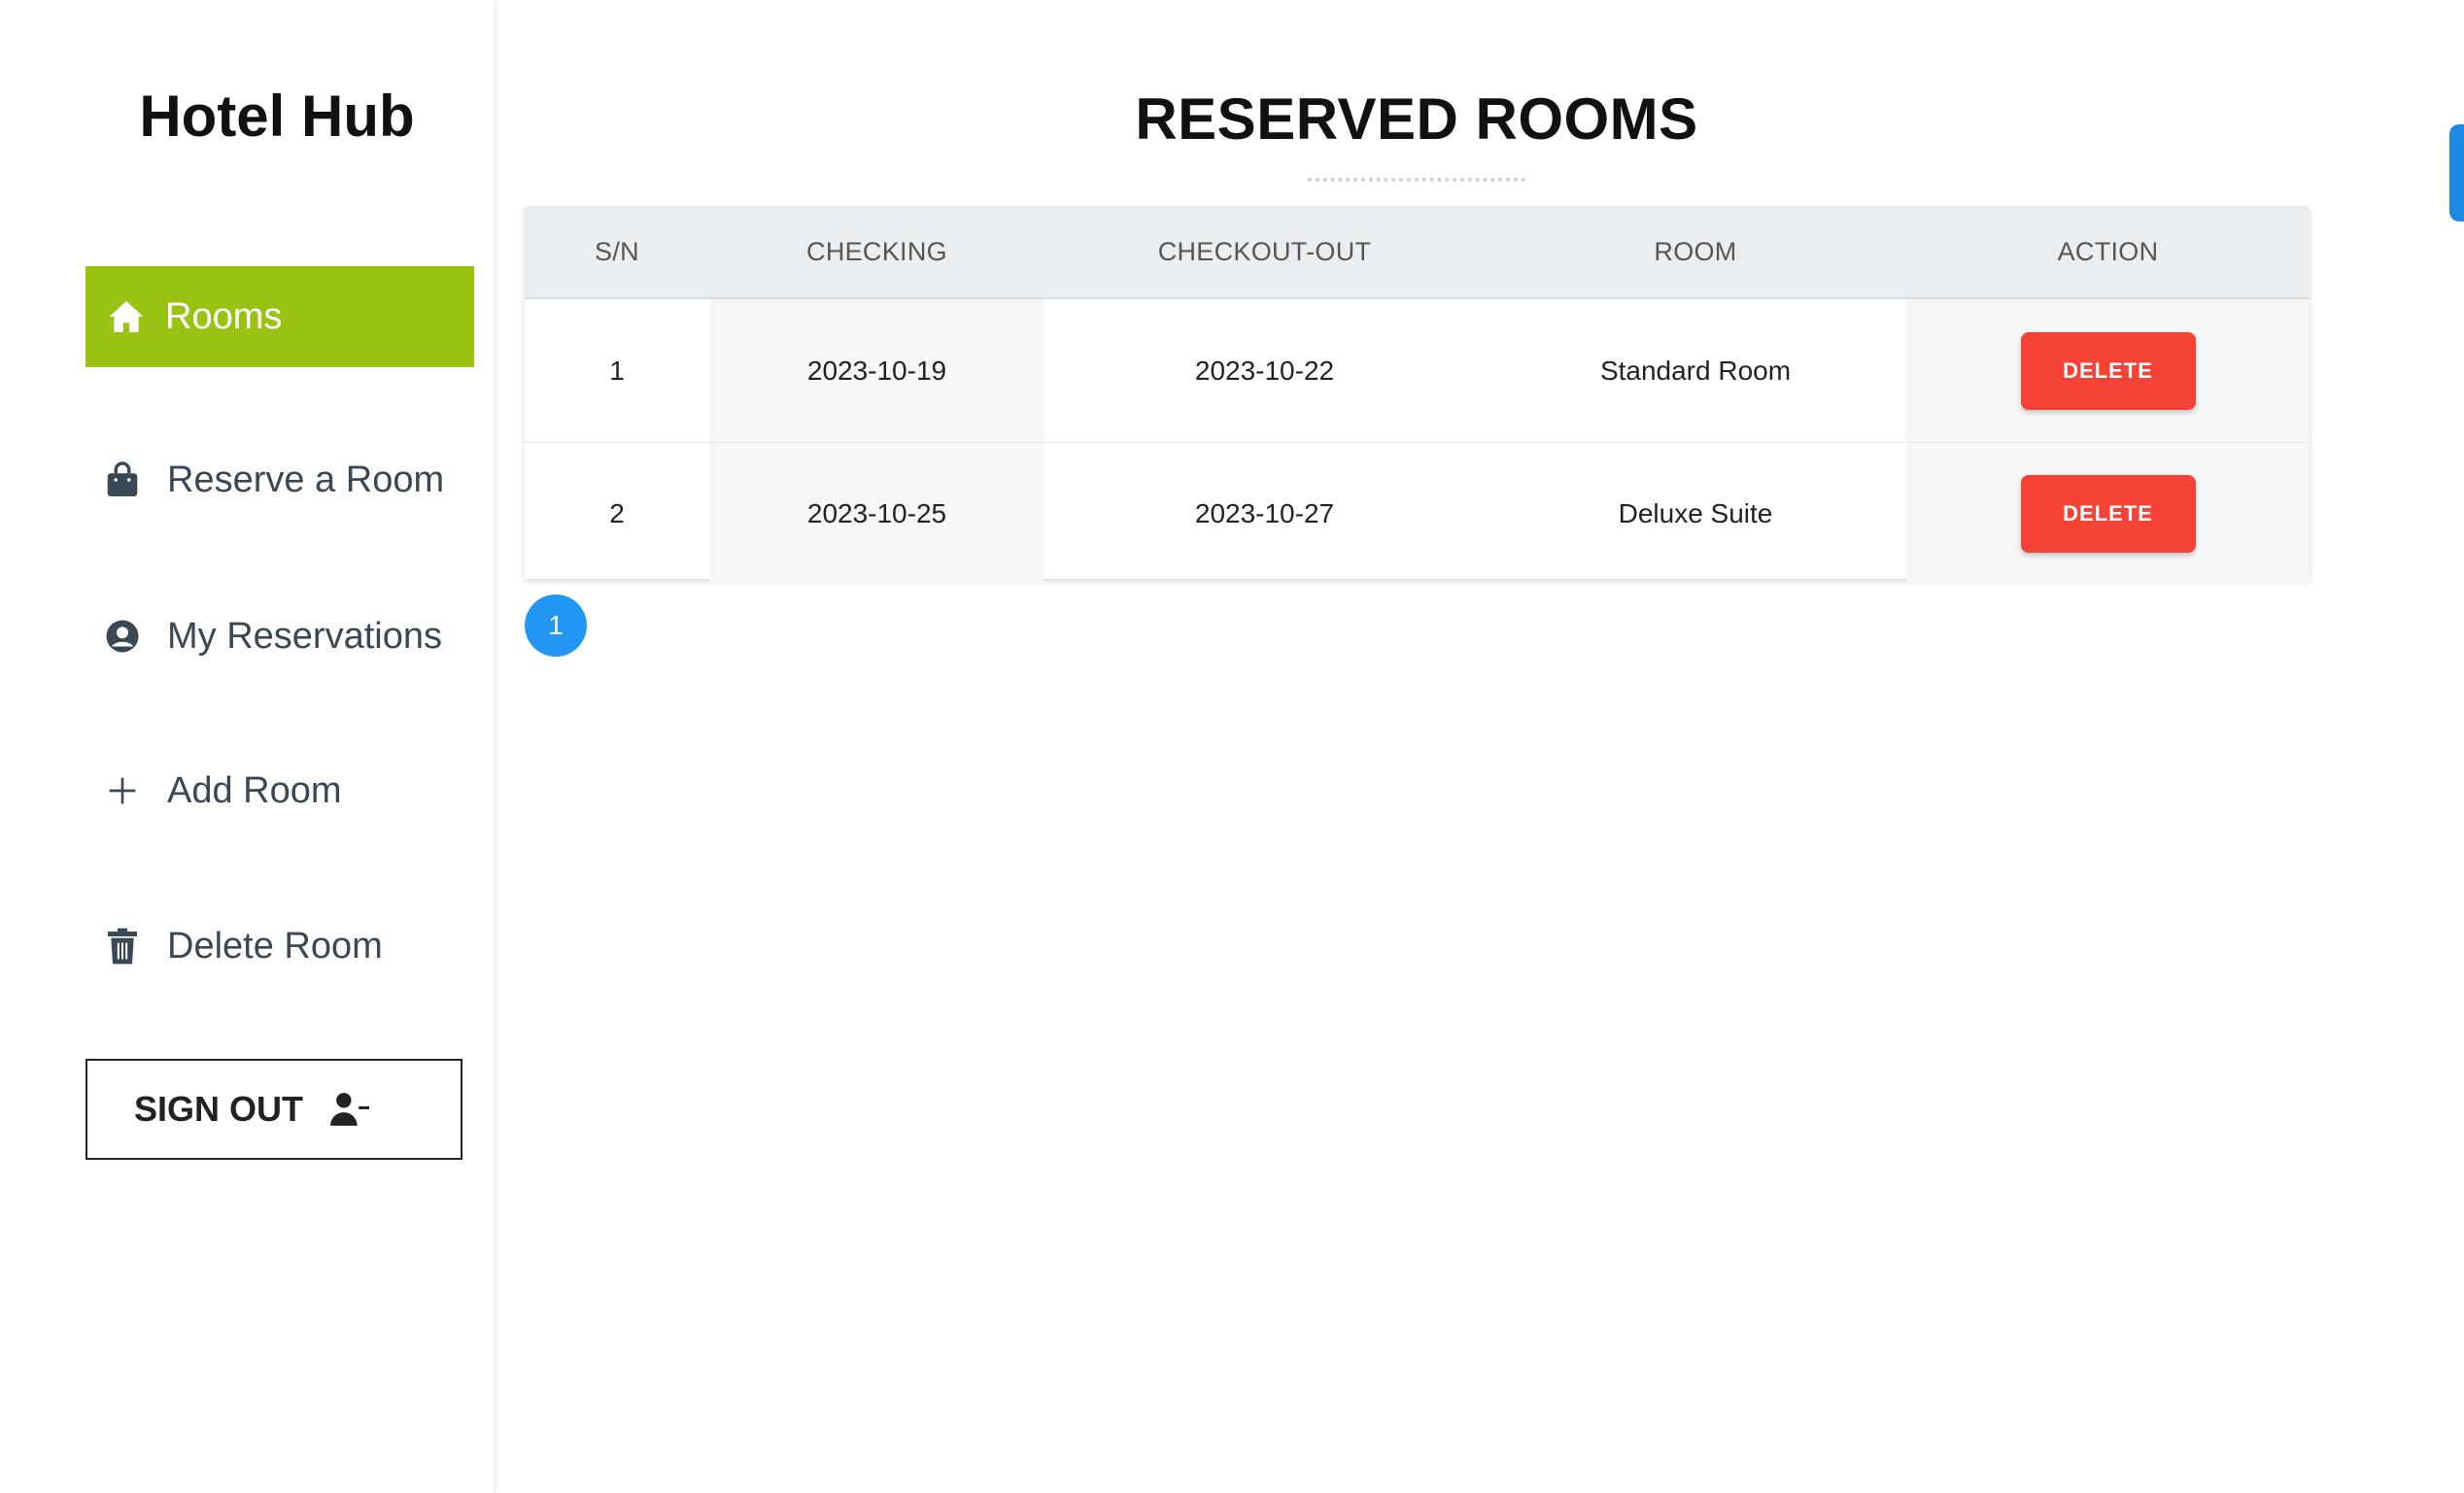  Describe the element at coordinates (2456, 172) in the screenshot. I see `side-panel-tab` at that location.